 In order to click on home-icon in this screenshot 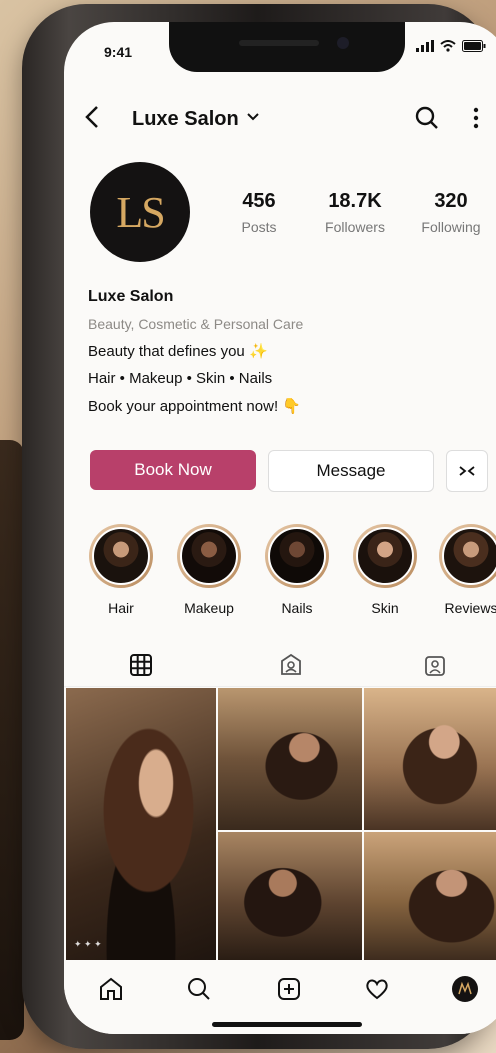, I will do `click(111, 989)`.